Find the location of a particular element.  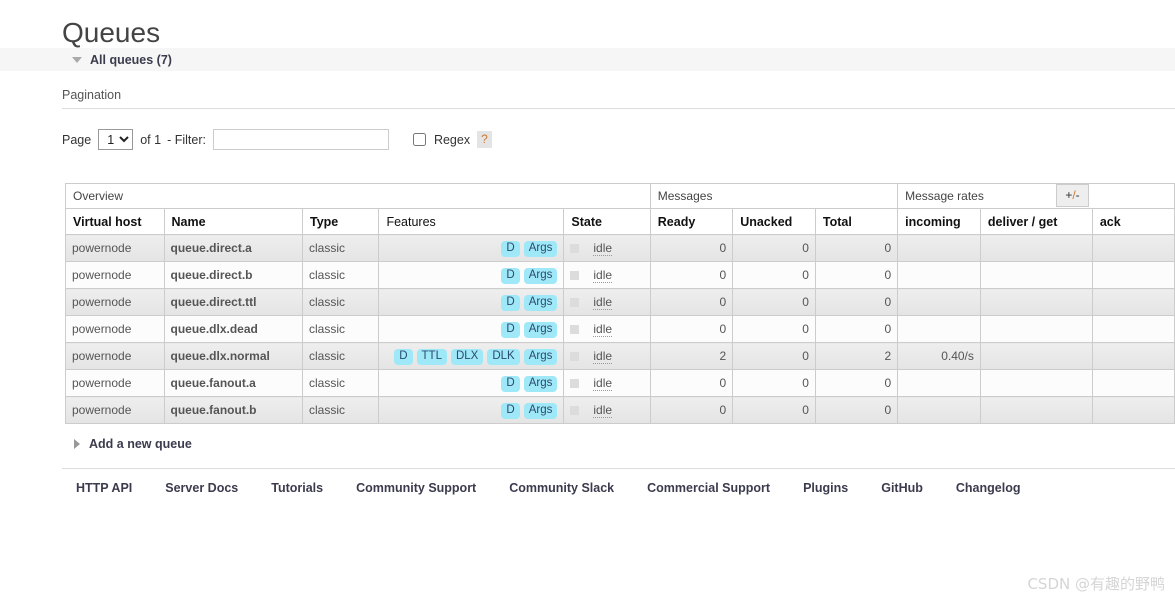

regex-help-button: ? is located at coordinates (484, 139).